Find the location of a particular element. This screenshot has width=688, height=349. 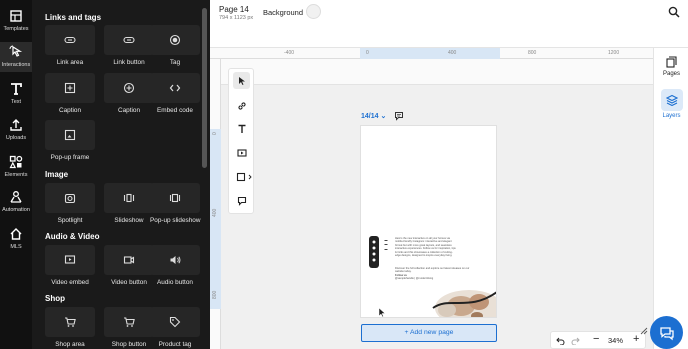

tile-label: Slideshow is located at coordinates (129, 220).